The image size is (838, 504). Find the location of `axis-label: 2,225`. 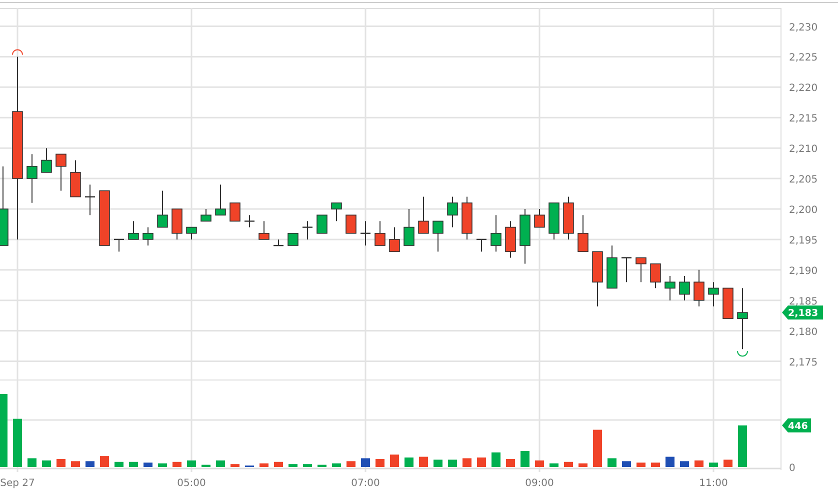

axis-label: 2,225 is located at coordinates (803, 58).